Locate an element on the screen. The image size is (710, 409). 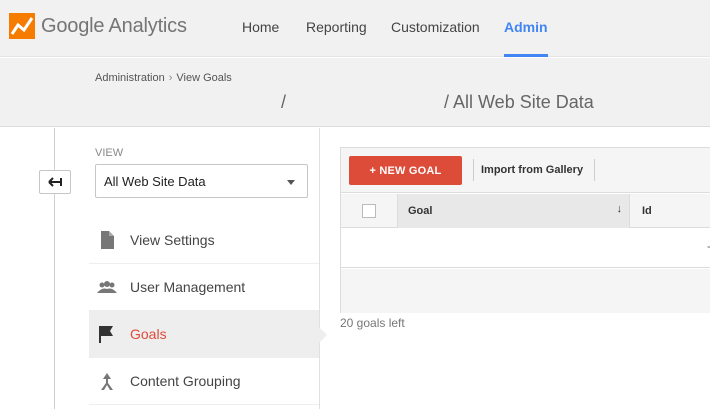
sidebar-item-user-management: User Management is located at coordinates (204, 287).